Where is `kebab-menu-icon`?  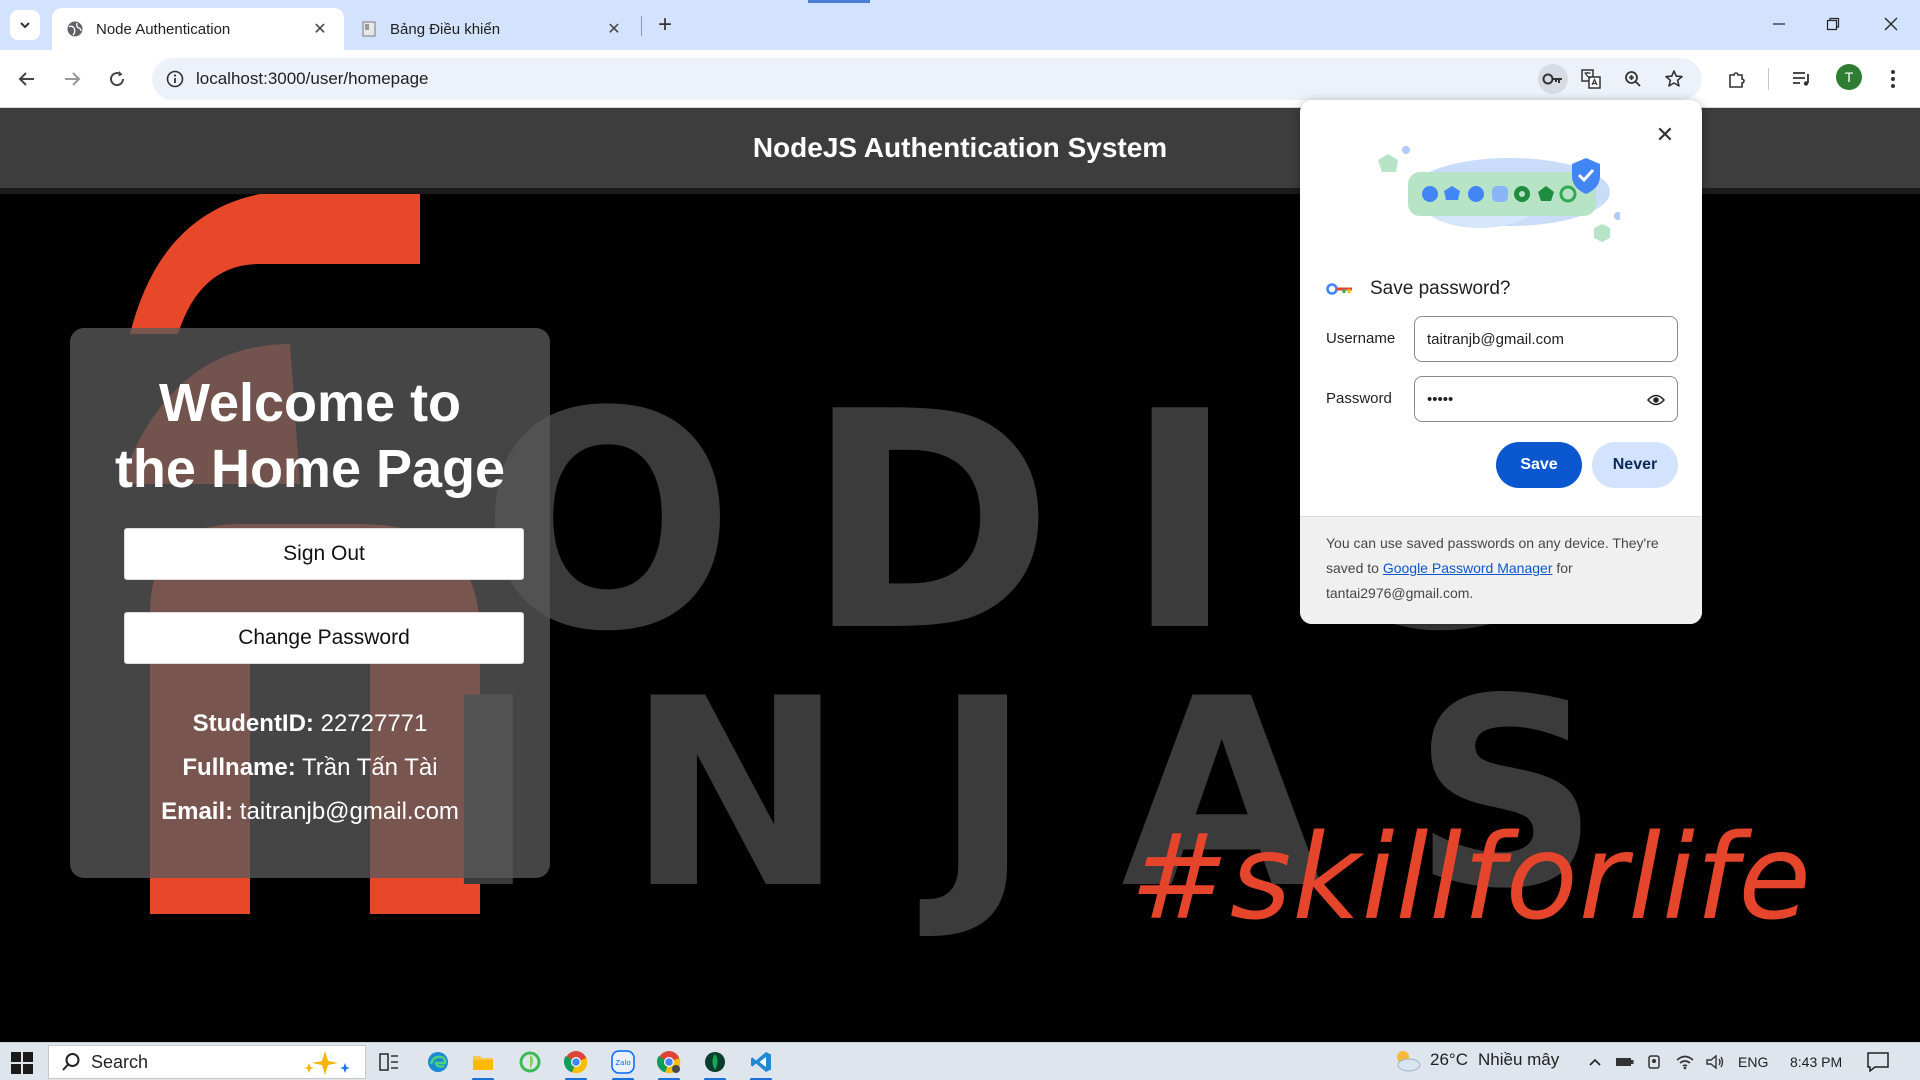
kebab-menu-icon is located at coordinates (1893, 79).